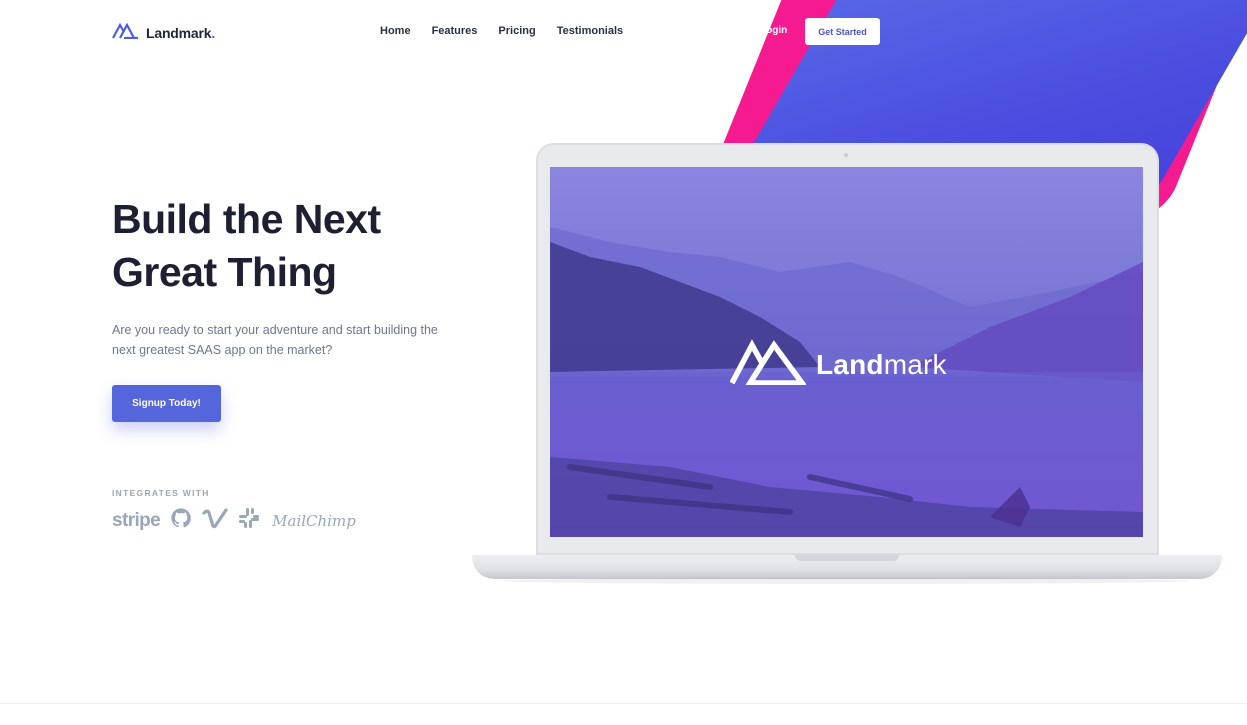  Describe the element at coordinates (395, 31) in the screenshot. I see `nav-home: Home` at that location.